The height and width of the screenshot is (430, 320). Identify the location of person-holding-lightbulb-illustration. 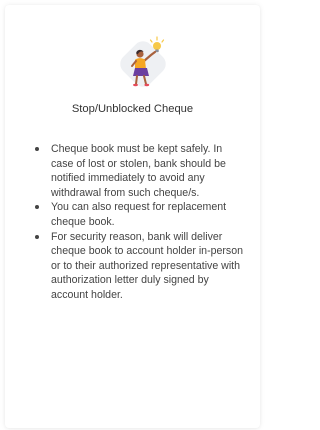
(143, 61).